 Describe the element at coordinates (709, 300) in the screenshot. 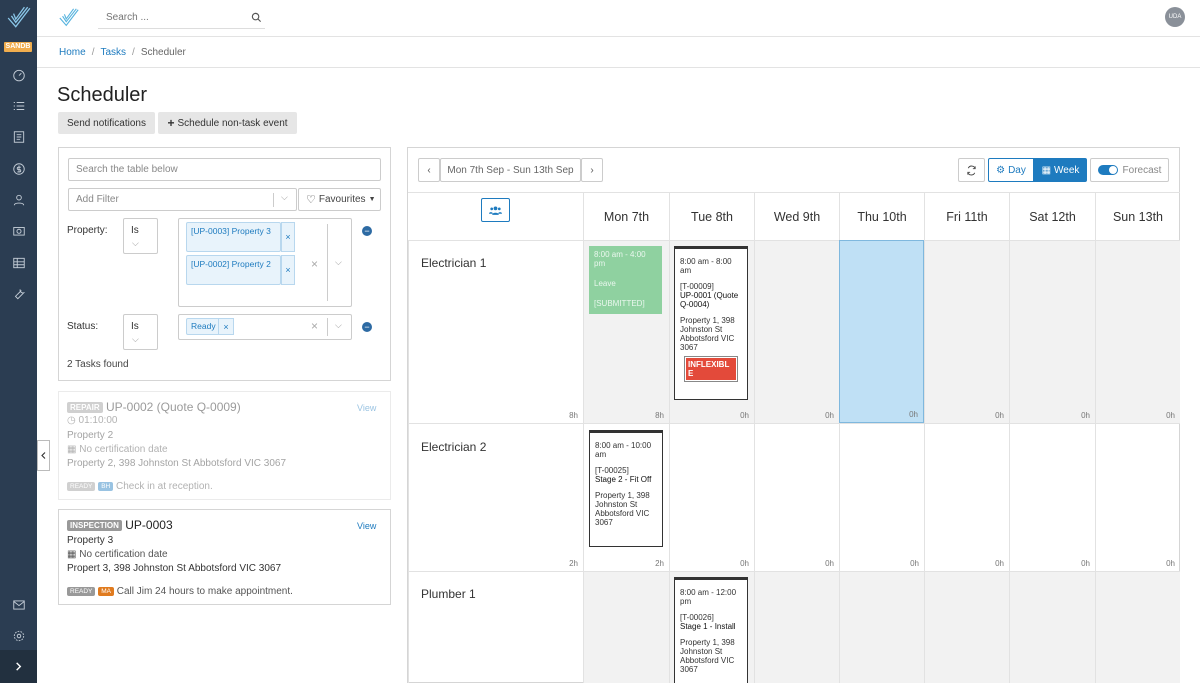

I see `event-title: UP-0001 (Quote Q-0004)` at that location.